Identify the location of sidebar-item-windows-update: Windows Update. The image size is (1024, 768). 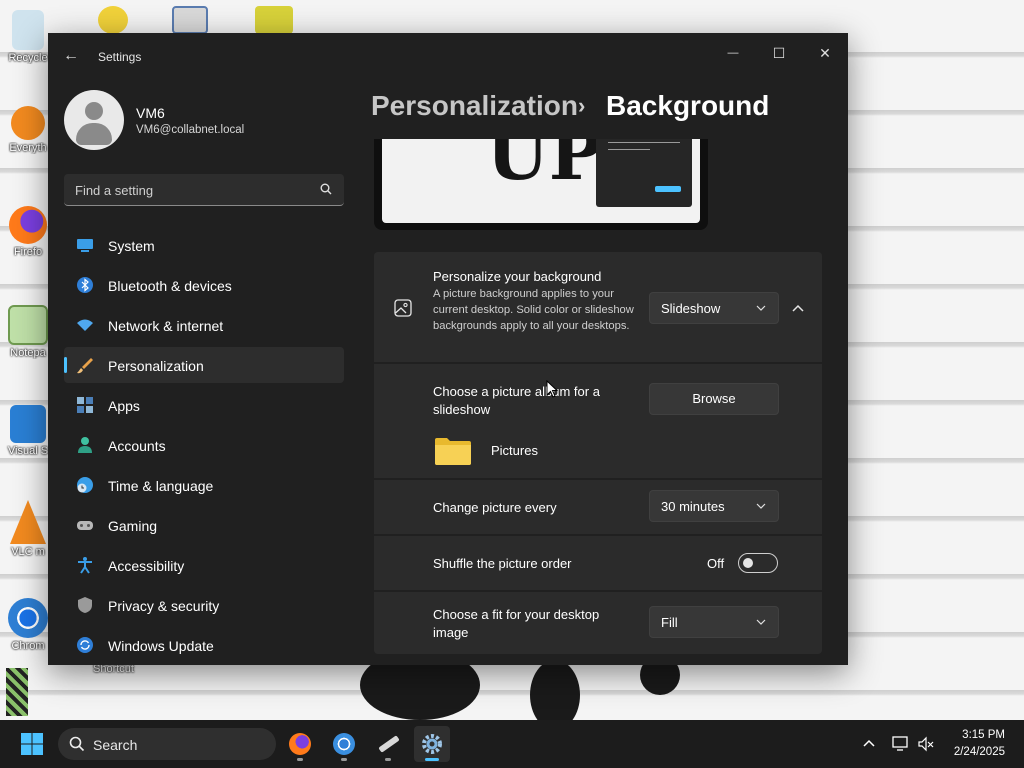
(204, 645).